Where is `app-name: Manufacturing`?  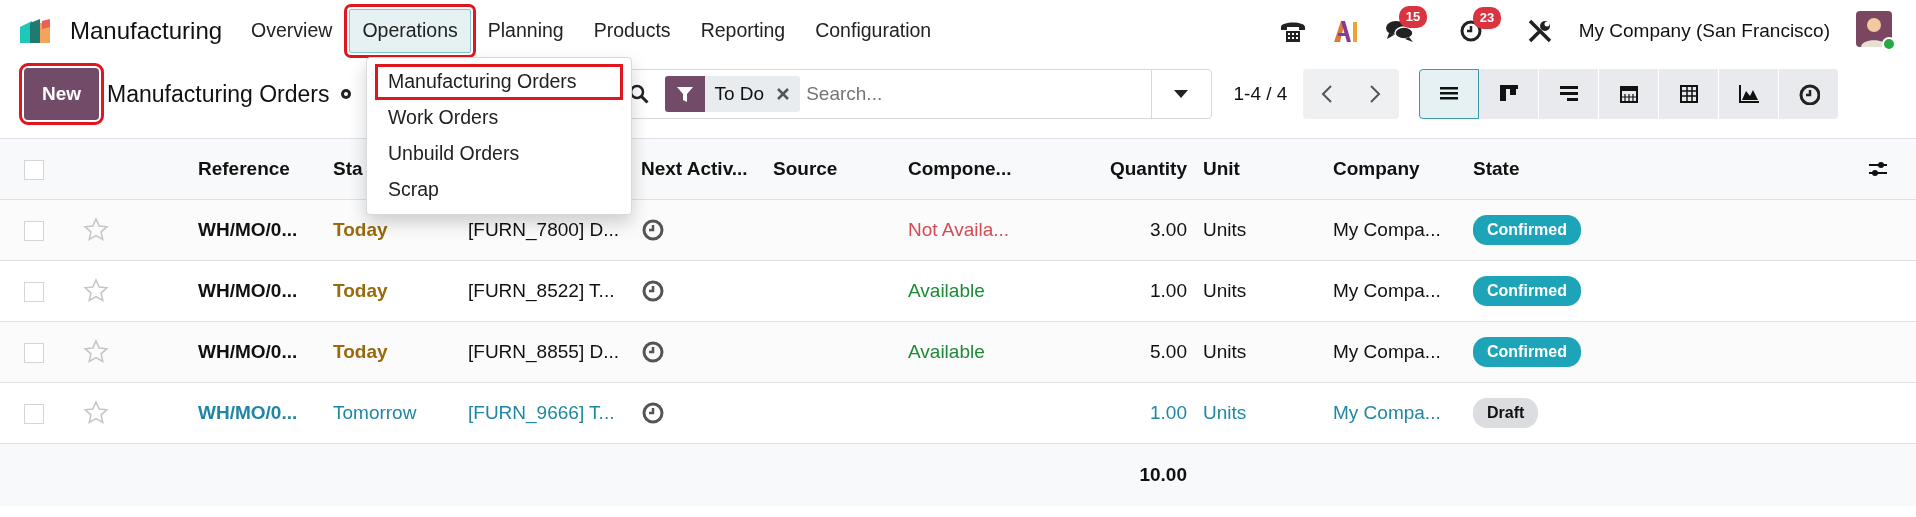 app-name: Manufacturing is located at coordinates (146, 31).